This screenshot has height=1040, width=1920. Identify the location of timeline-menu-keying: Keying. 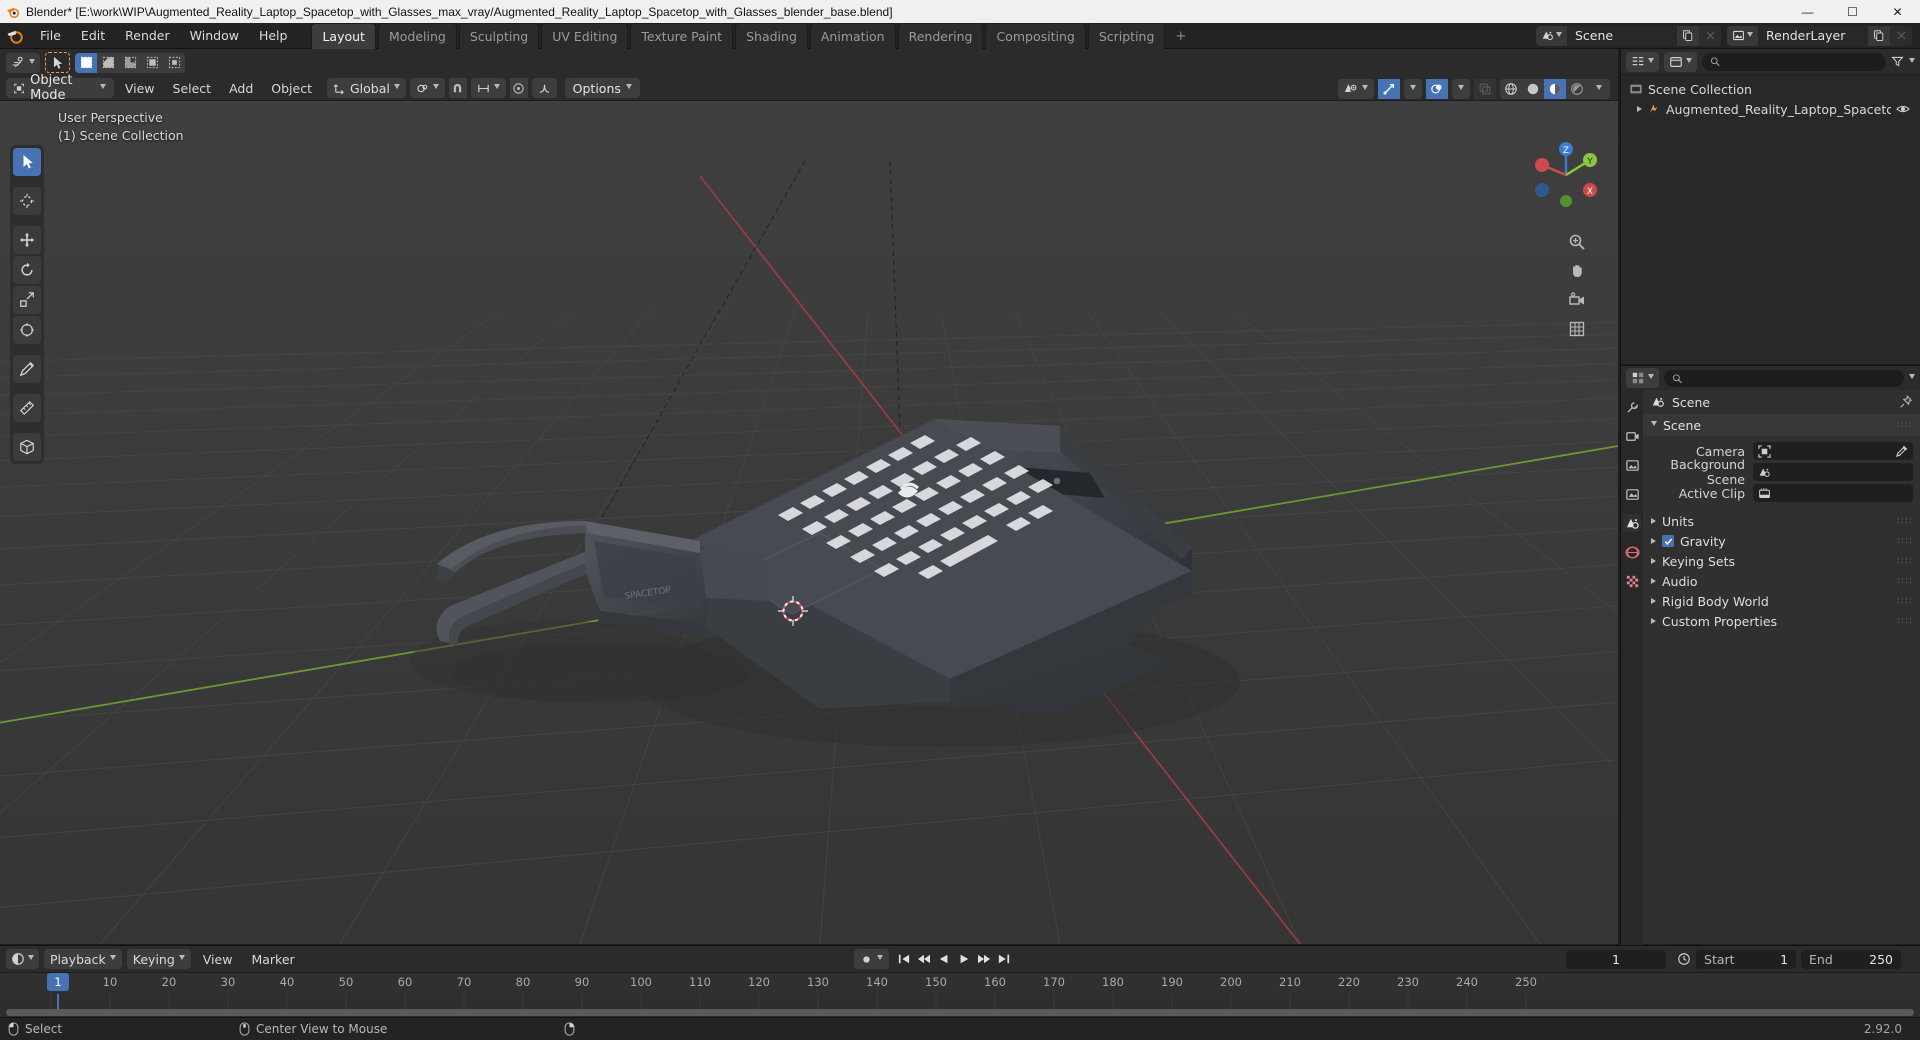
(158, 959).